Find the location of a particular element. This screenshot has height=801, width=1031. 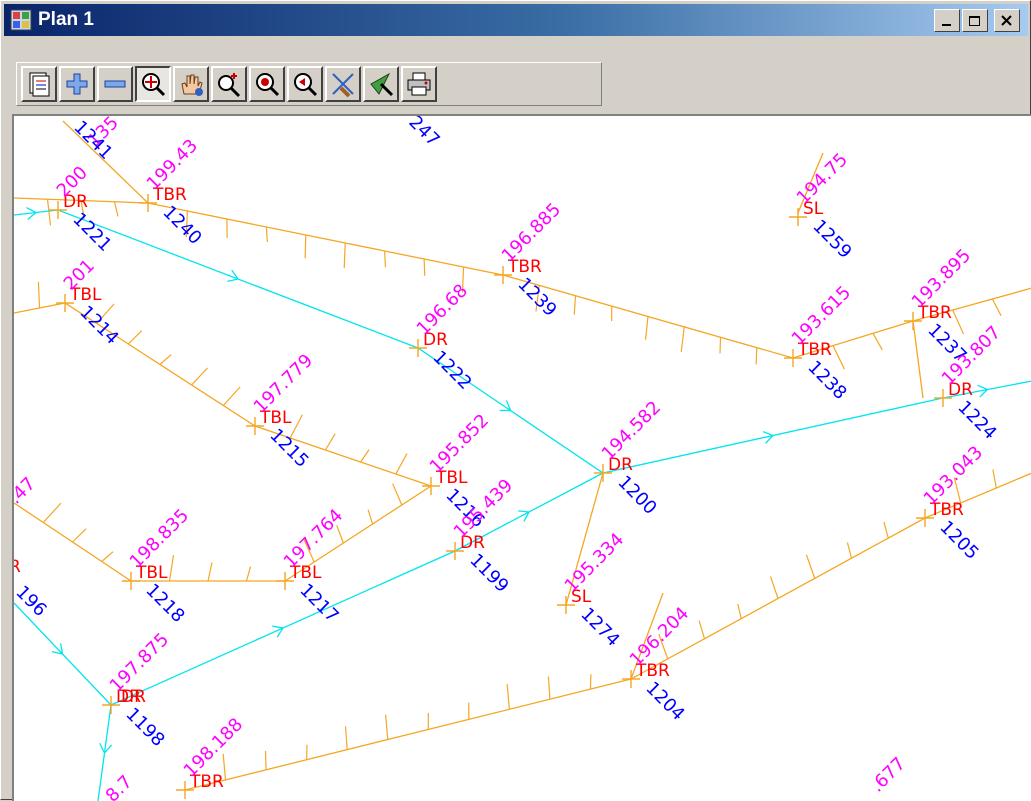

pan-button is located at coordinates (191, 84).